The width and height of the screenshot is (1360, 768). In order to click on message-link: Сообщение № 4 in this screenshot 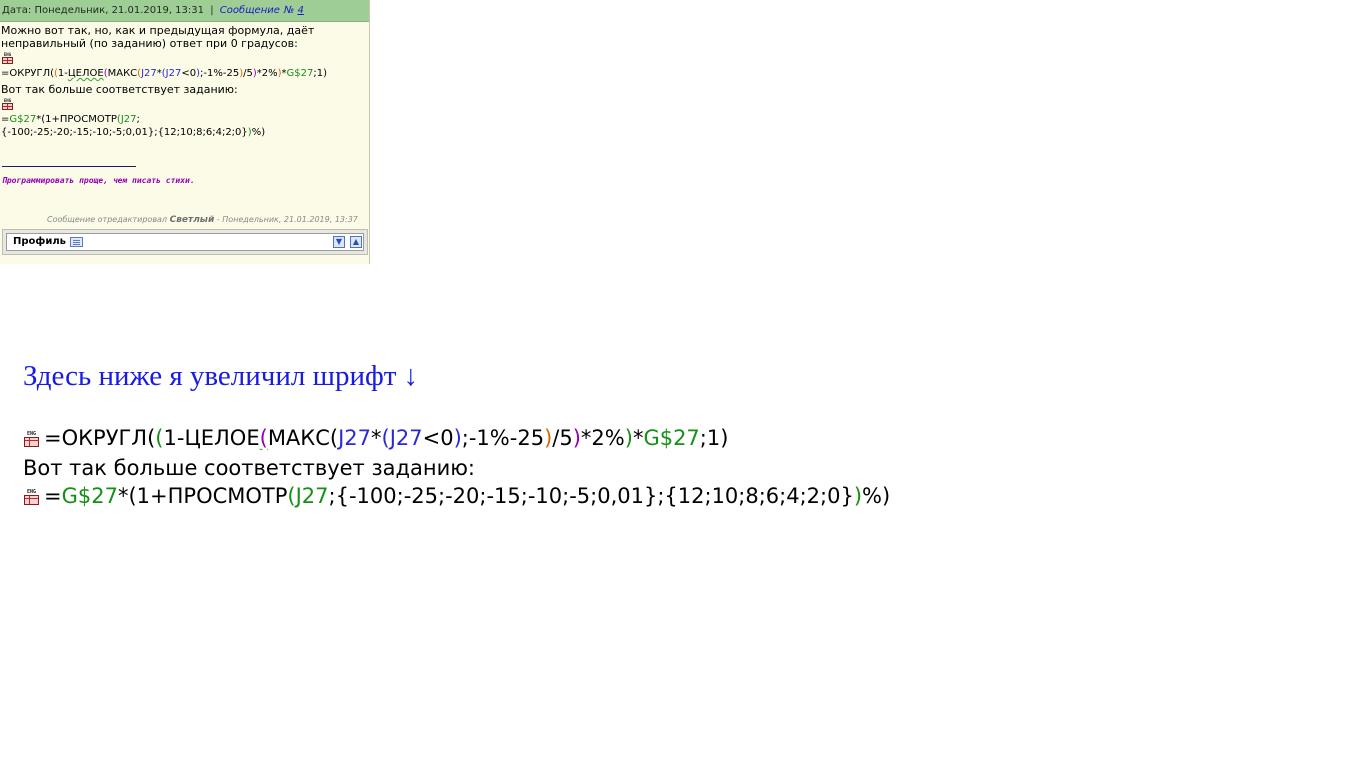, I will do `click(262, 10)`.